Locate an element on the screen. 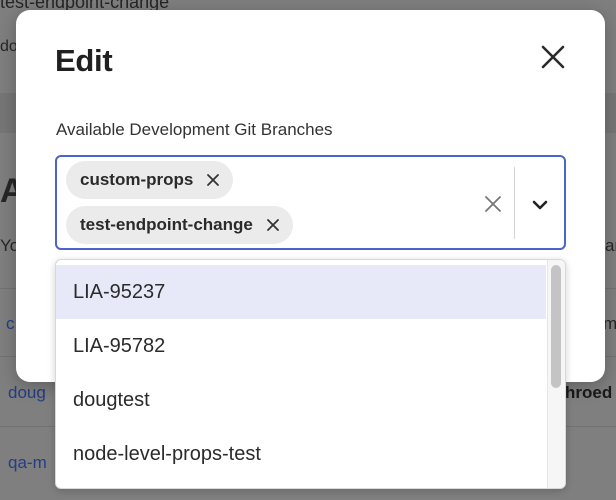 The image size is (616, 500). select-divider is located at coordinates (514, 203).